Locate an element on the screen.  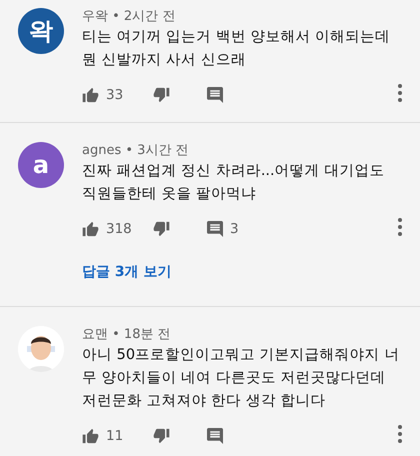
comment-meta: 요맨 • 18분 전 is located at coordinates (127, 335).